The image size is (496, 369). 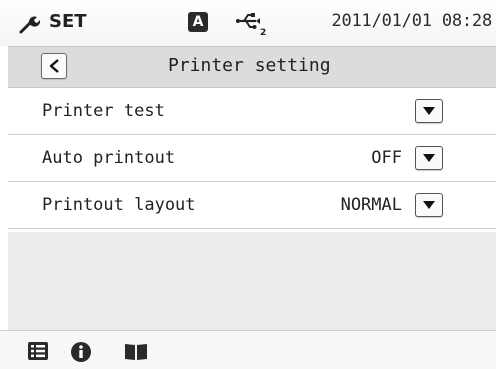 I want to click on datetime: 2011/01/01 08:28, so click(x=411, y=21).